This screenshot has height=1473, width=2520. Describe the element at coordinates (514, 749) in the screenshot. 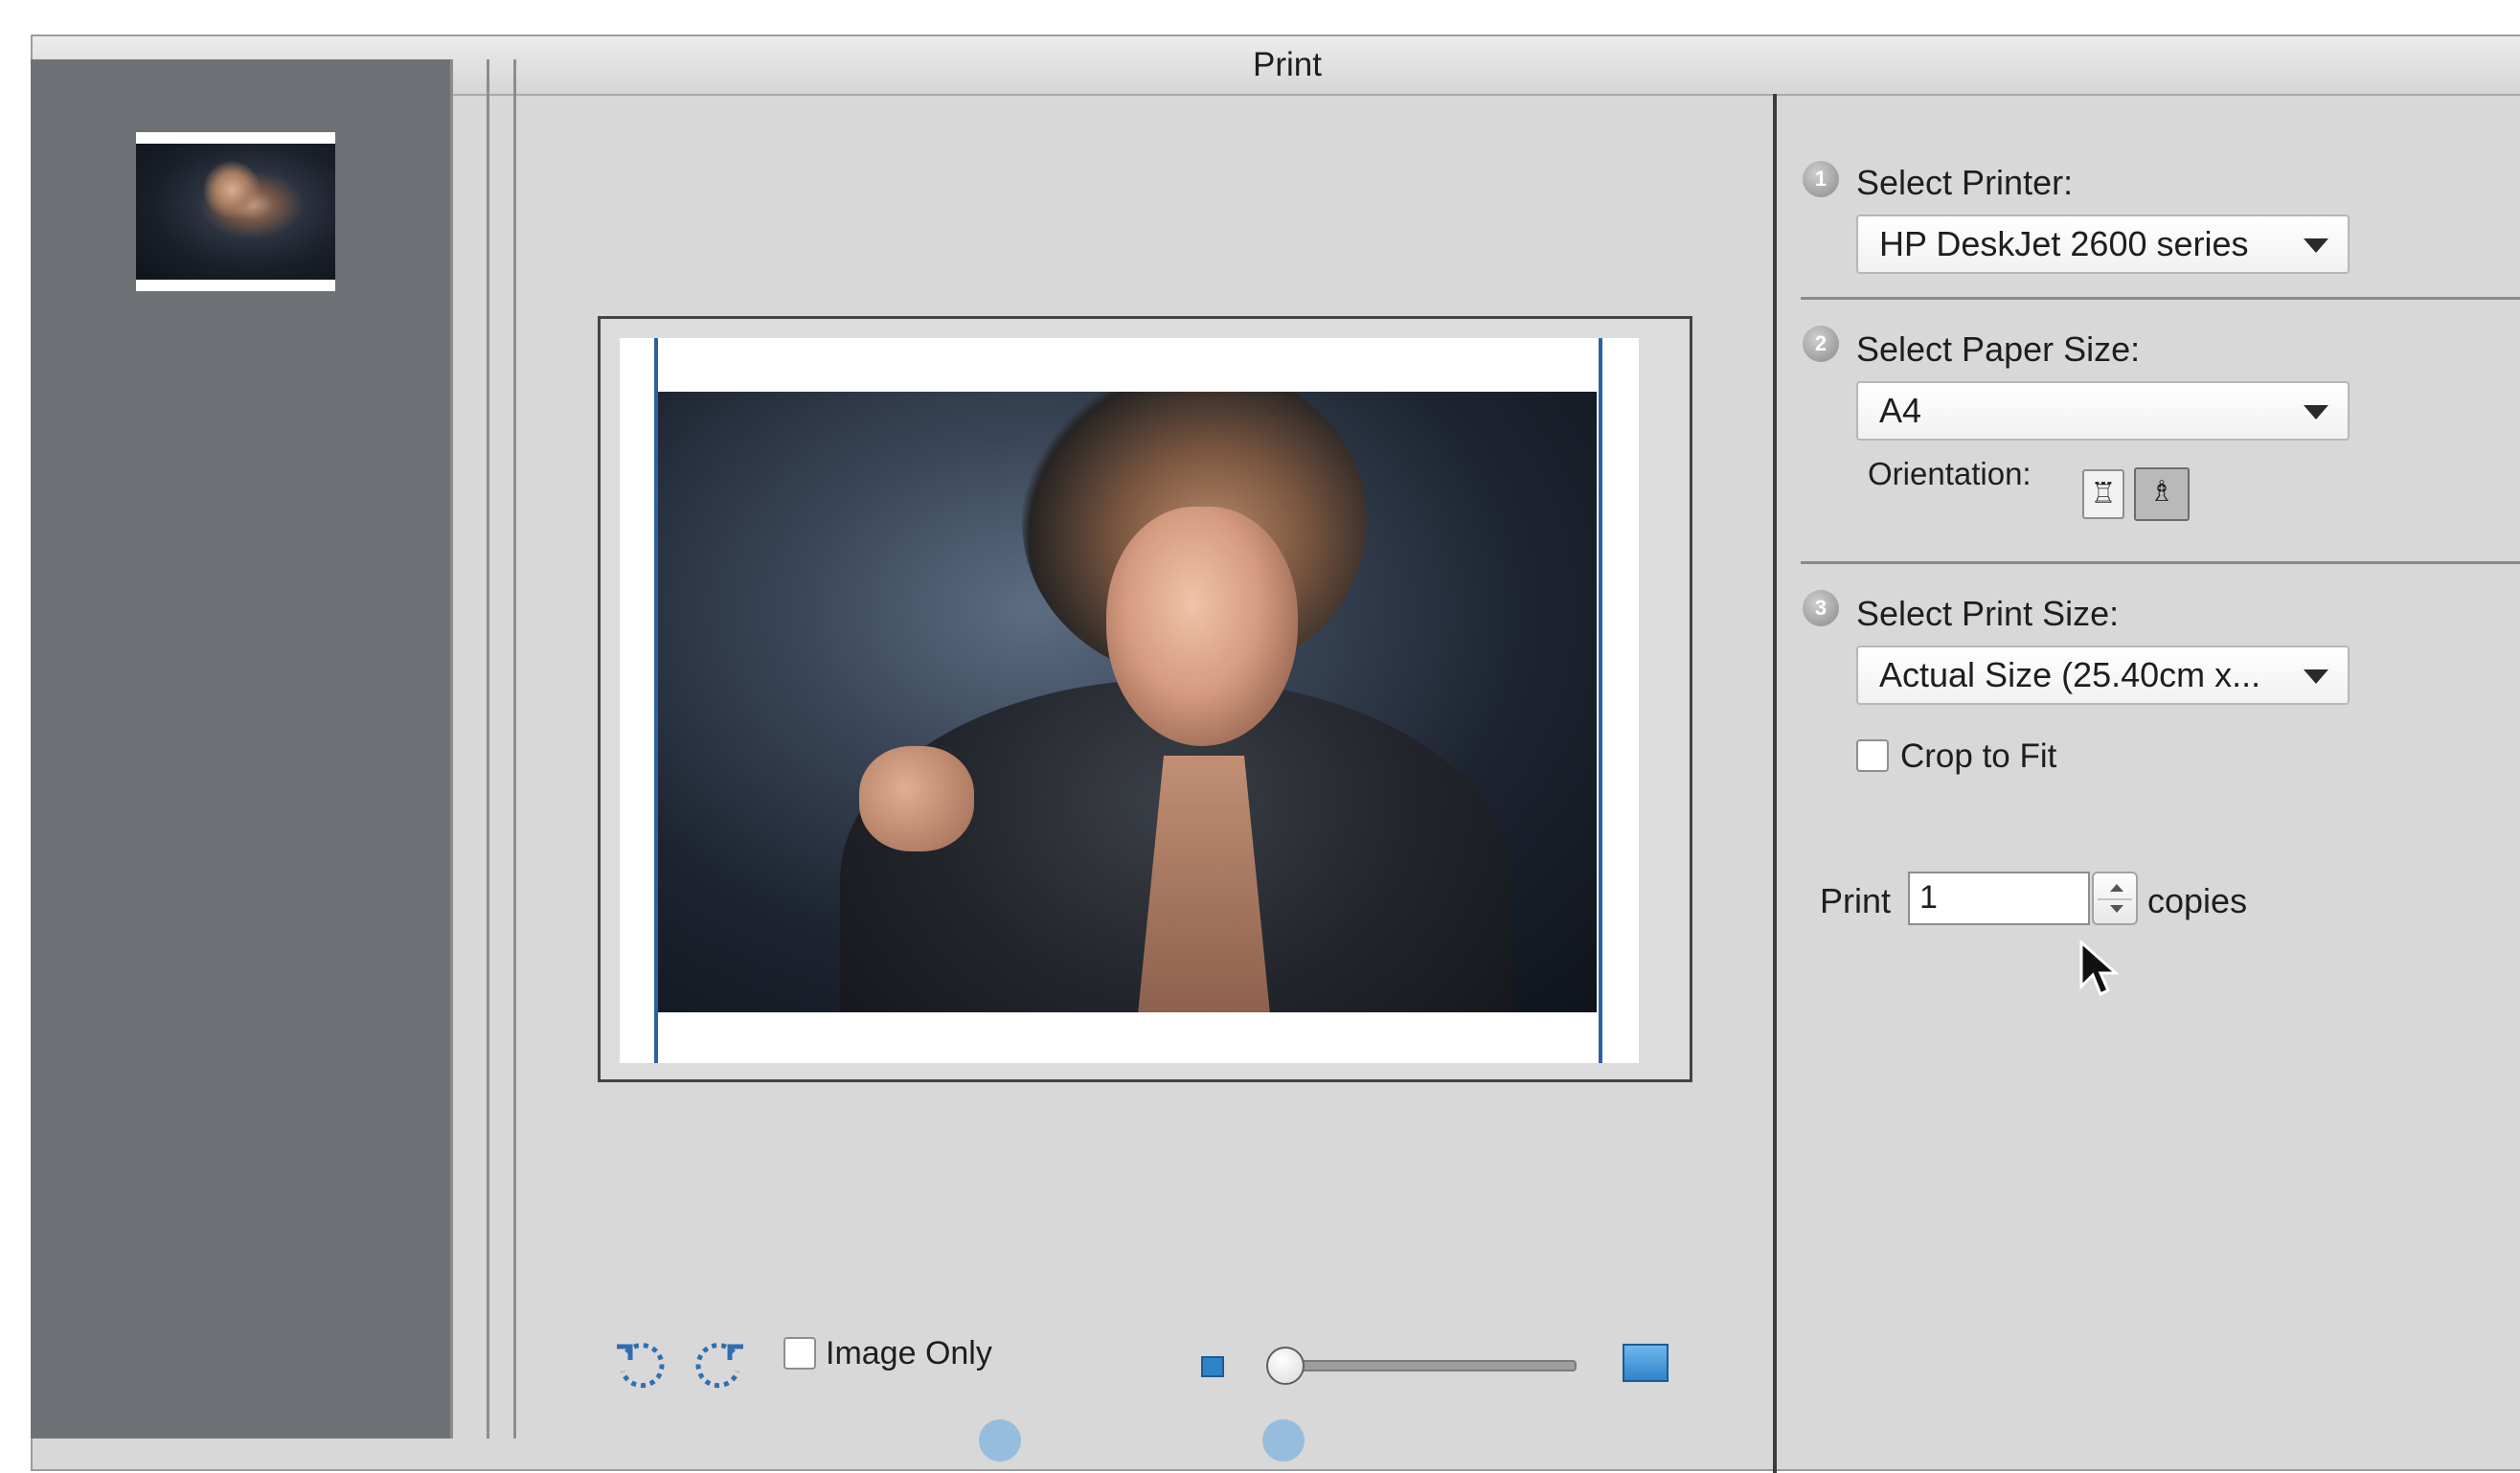

I see `preview-divider-right` at that location.